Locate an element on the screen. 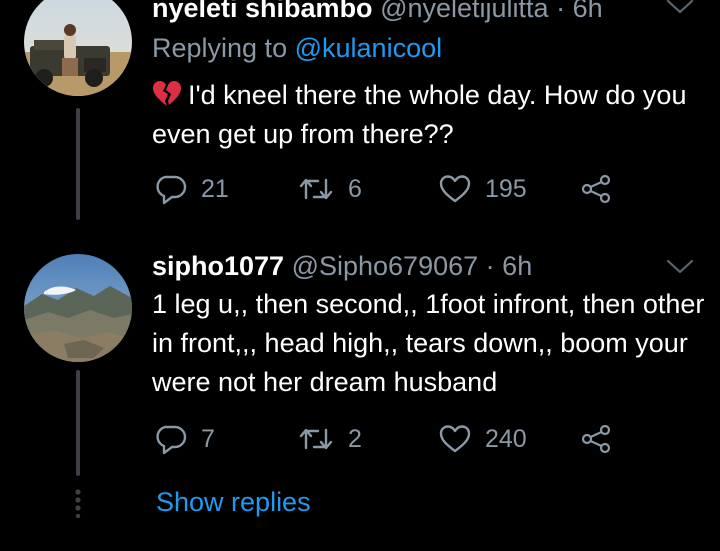 The width and height of the screenshot is (720, 551). replying-mention: @kulanicool is located at coordinates (369, 48).